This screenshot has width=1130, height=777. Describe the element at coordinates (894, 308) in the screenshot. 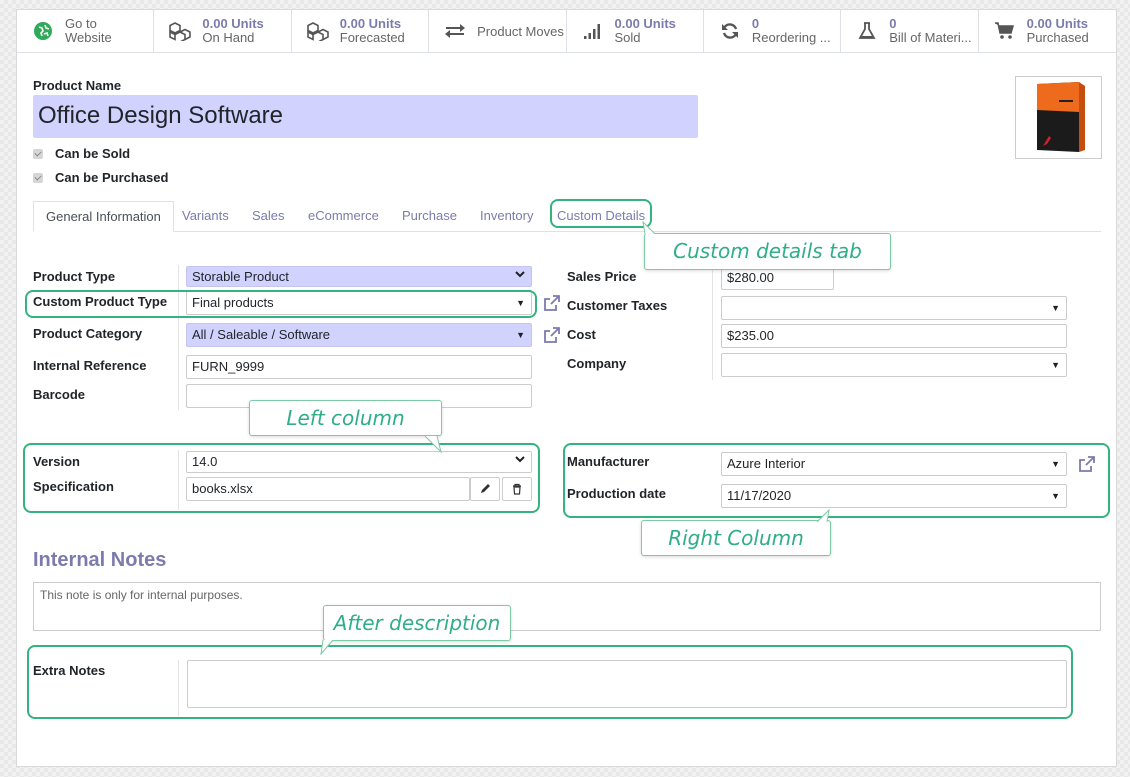

I see `customer-taxes-input: ▼` at that location.